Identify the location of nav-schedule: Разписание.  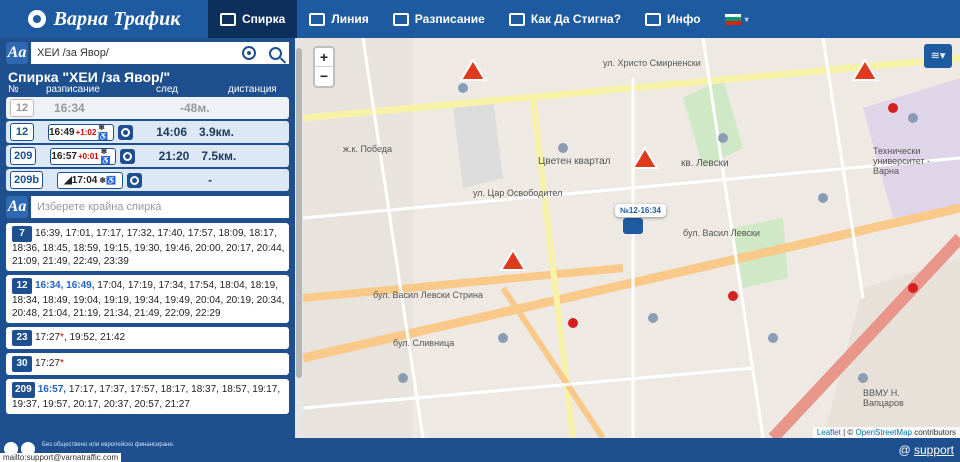
(439, 19).